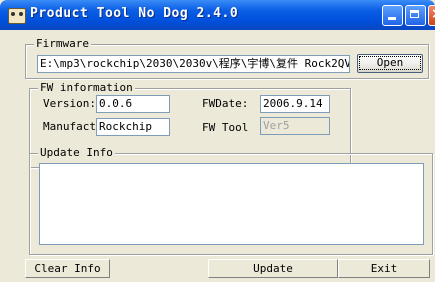 This screenshot has height=282, width=435. What do you see at coordinates (415, 15) in the screenshot?
I see `maximize-button` at bounding box center [415, 15].